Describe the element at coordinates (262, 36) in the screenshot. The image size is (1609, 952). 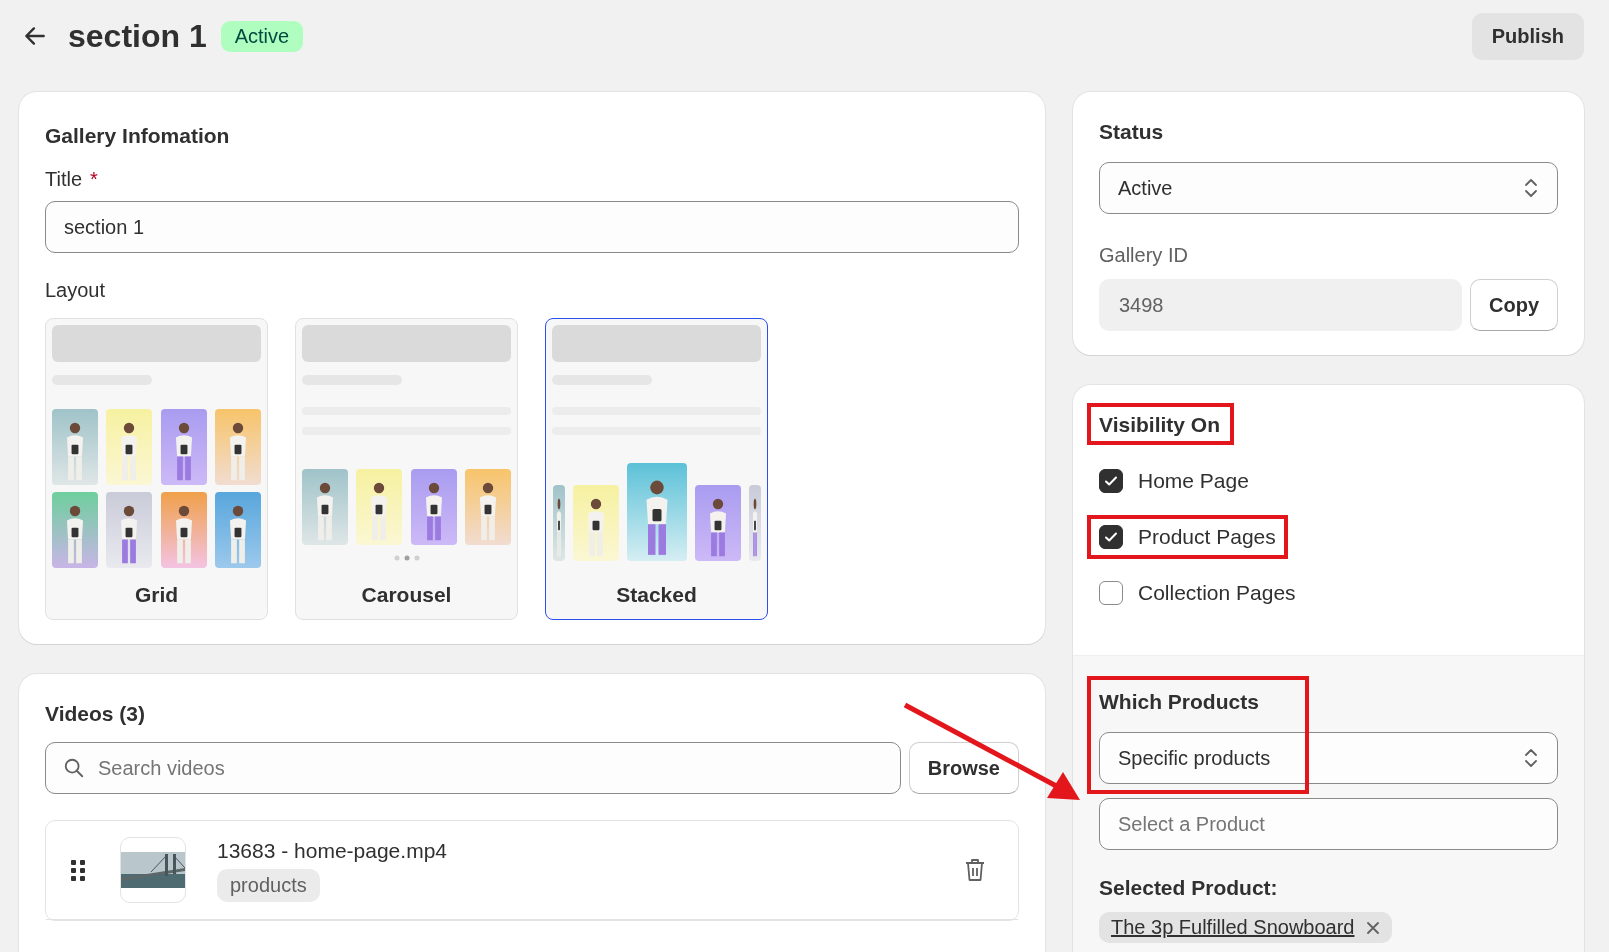
I see `status-badge: Active` at that location.